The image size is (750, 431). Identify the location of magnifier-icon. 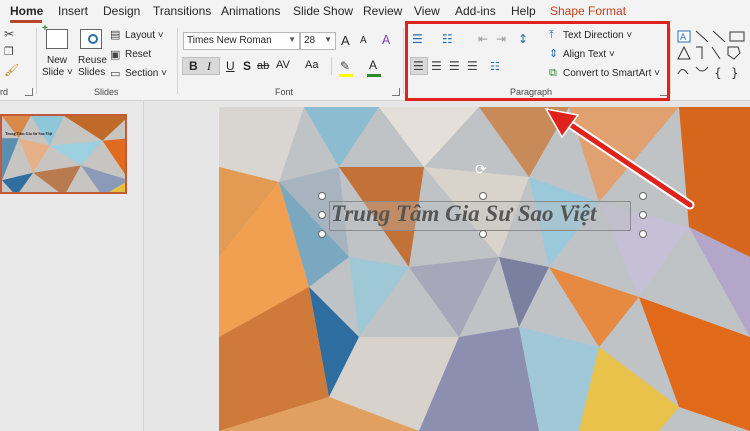
(93, 39).